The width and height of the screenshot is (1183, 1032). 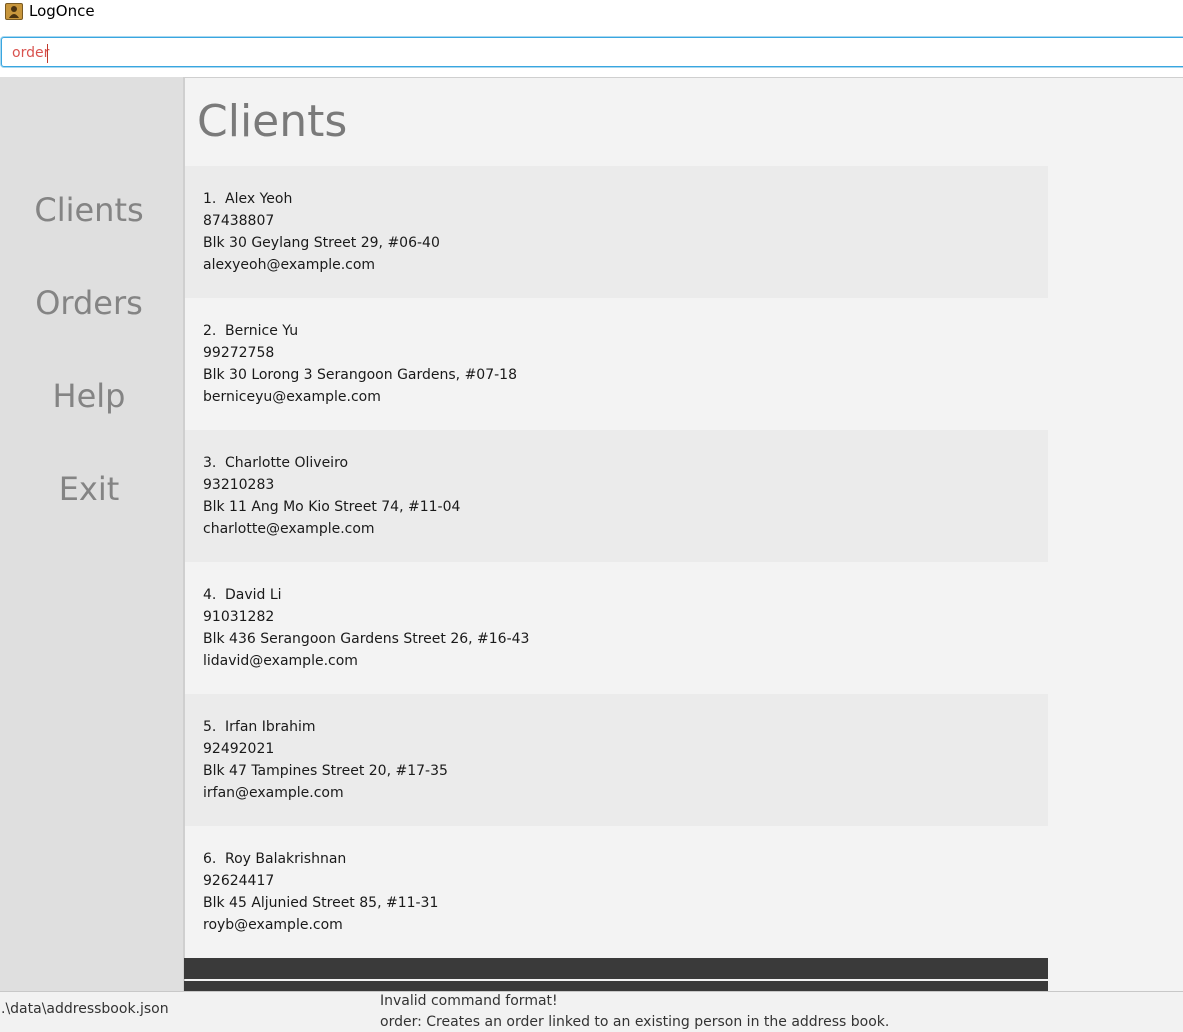 I want to click on sidebar-item-clients: Clients, so click(x=89, y=210).